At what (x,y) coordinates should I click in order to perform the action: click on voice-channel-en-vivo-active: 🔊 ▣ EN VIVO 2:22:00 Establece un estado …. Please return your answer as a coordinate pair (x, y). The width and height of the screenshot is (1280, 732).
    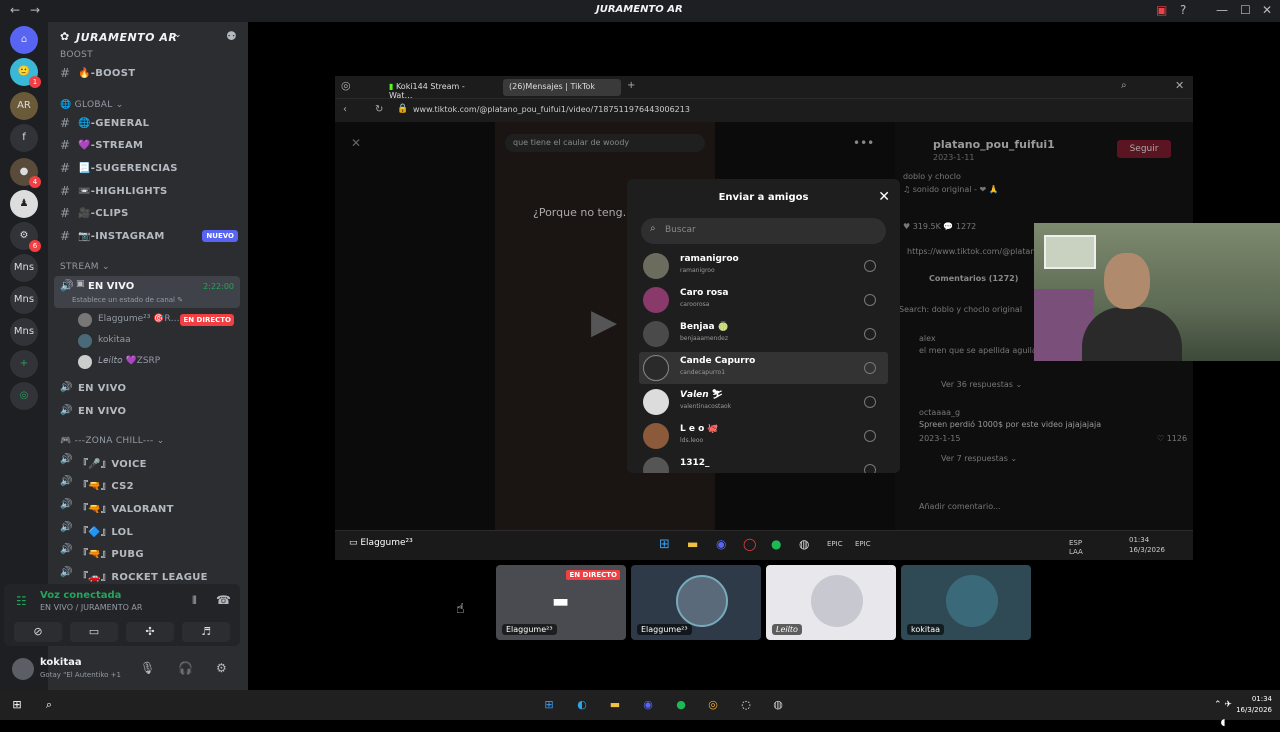
    Looking at the image, I should click on (147, 292).